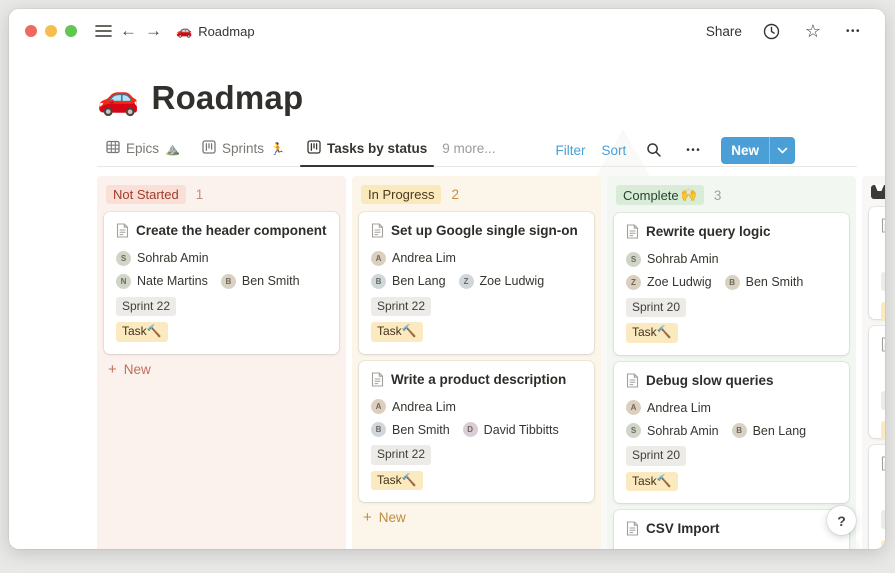 The image size is (895, 573). I want to click on favorite-star-icon: ☆, so click(813, 31).